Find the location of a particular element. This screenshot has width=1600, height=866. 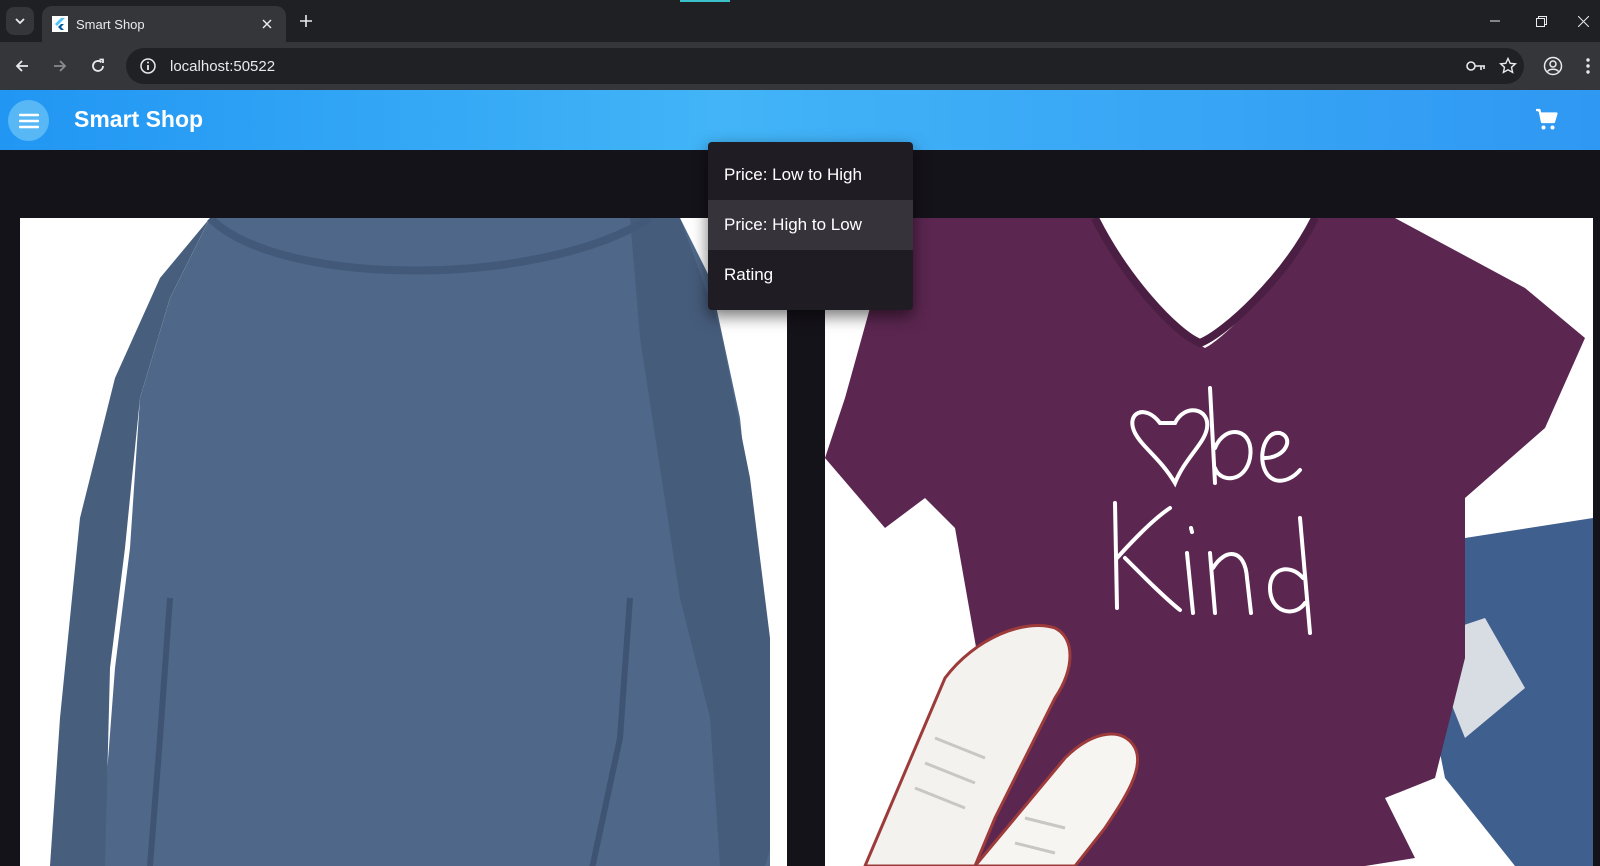

browser-tab-strip: Smart Shop is located at coordinates (800, 21).